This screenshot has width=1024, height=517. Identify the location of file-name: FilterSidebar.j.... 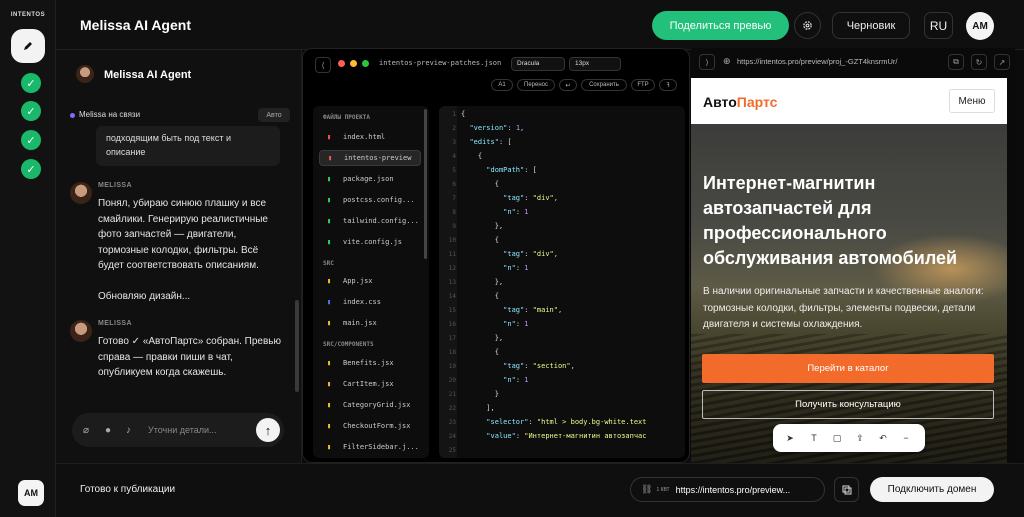
(381, 447).